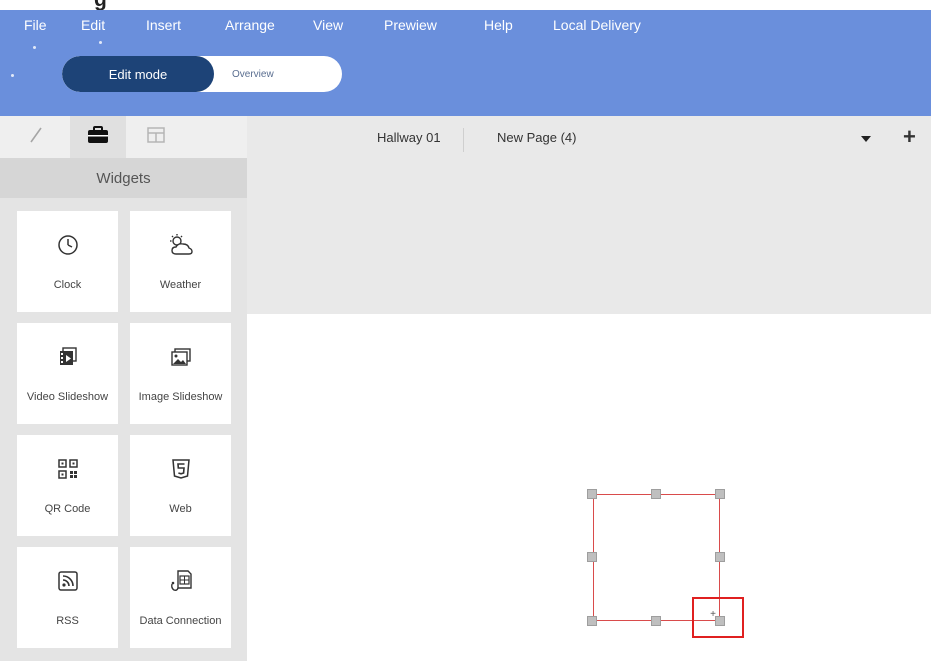 Image resolution: width=931 pixels, height=661 pixels. I want to click on tab-edit, so click(36, 137).